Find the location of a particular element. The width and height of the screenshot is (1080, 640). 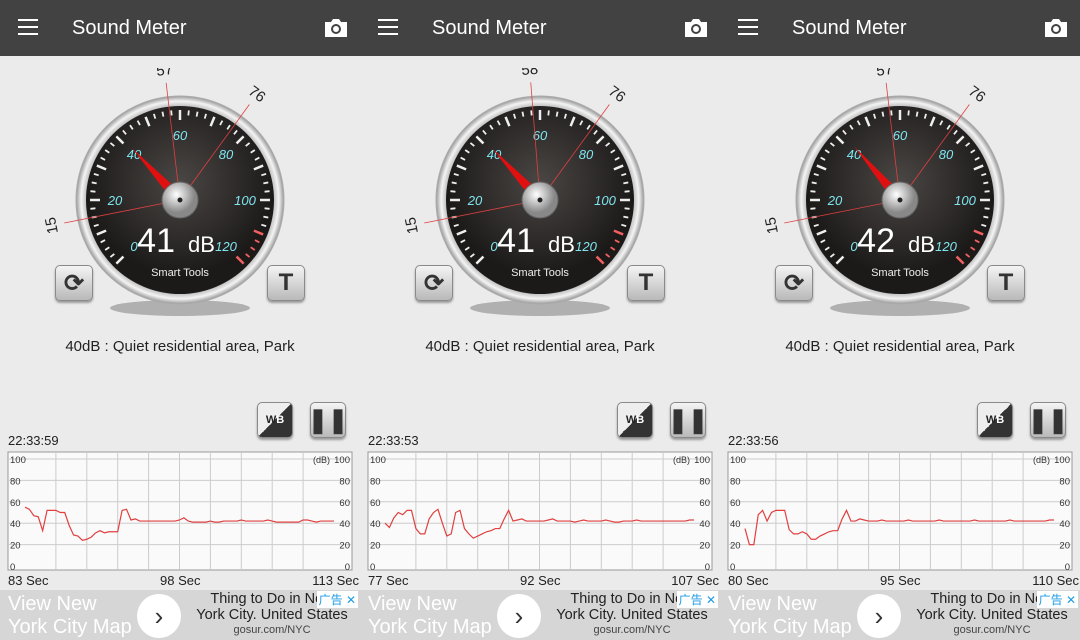

timestamp: 22:33:53 is located at coordinates (393, 440).